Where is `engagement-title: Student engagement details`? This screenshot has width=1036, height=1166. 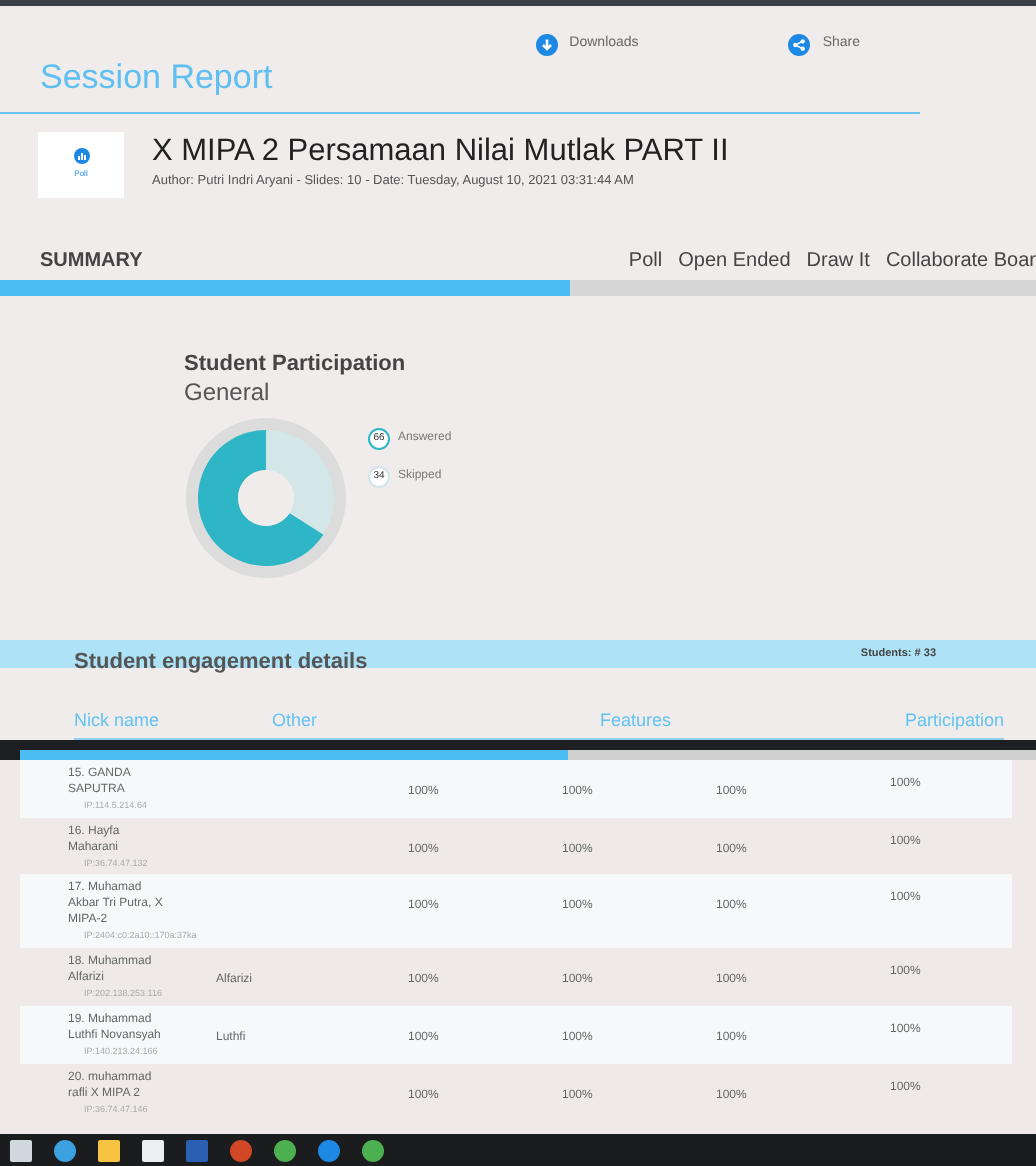 engagement-title: Student engagement details is located at coordinates (221, 663).